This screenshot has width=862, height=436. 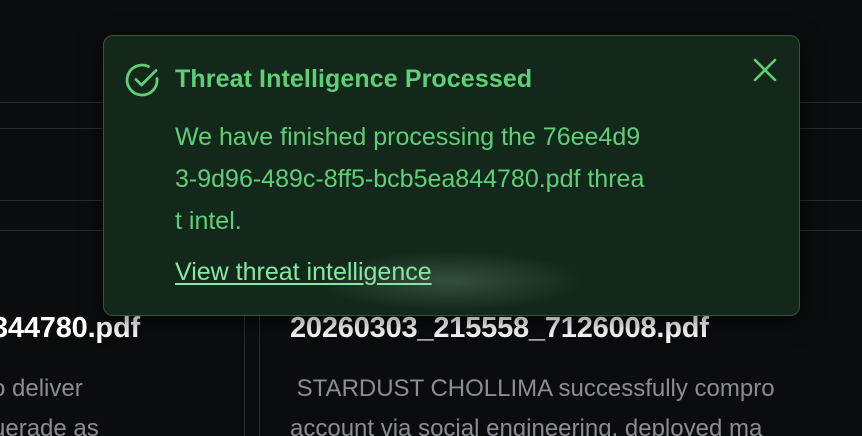 I want to click on toast-title: Threat Intelligence Processed, so click(x=354, y=79).